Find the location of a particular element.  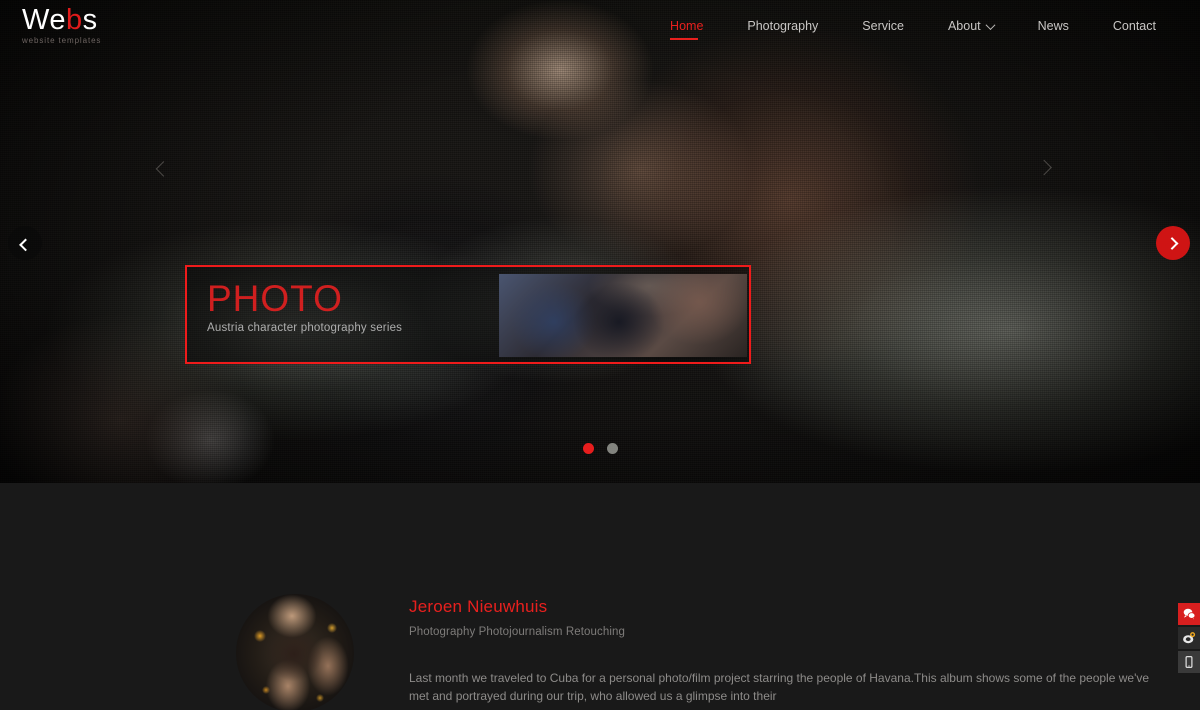

avatar is located at coordinates (295, 652).